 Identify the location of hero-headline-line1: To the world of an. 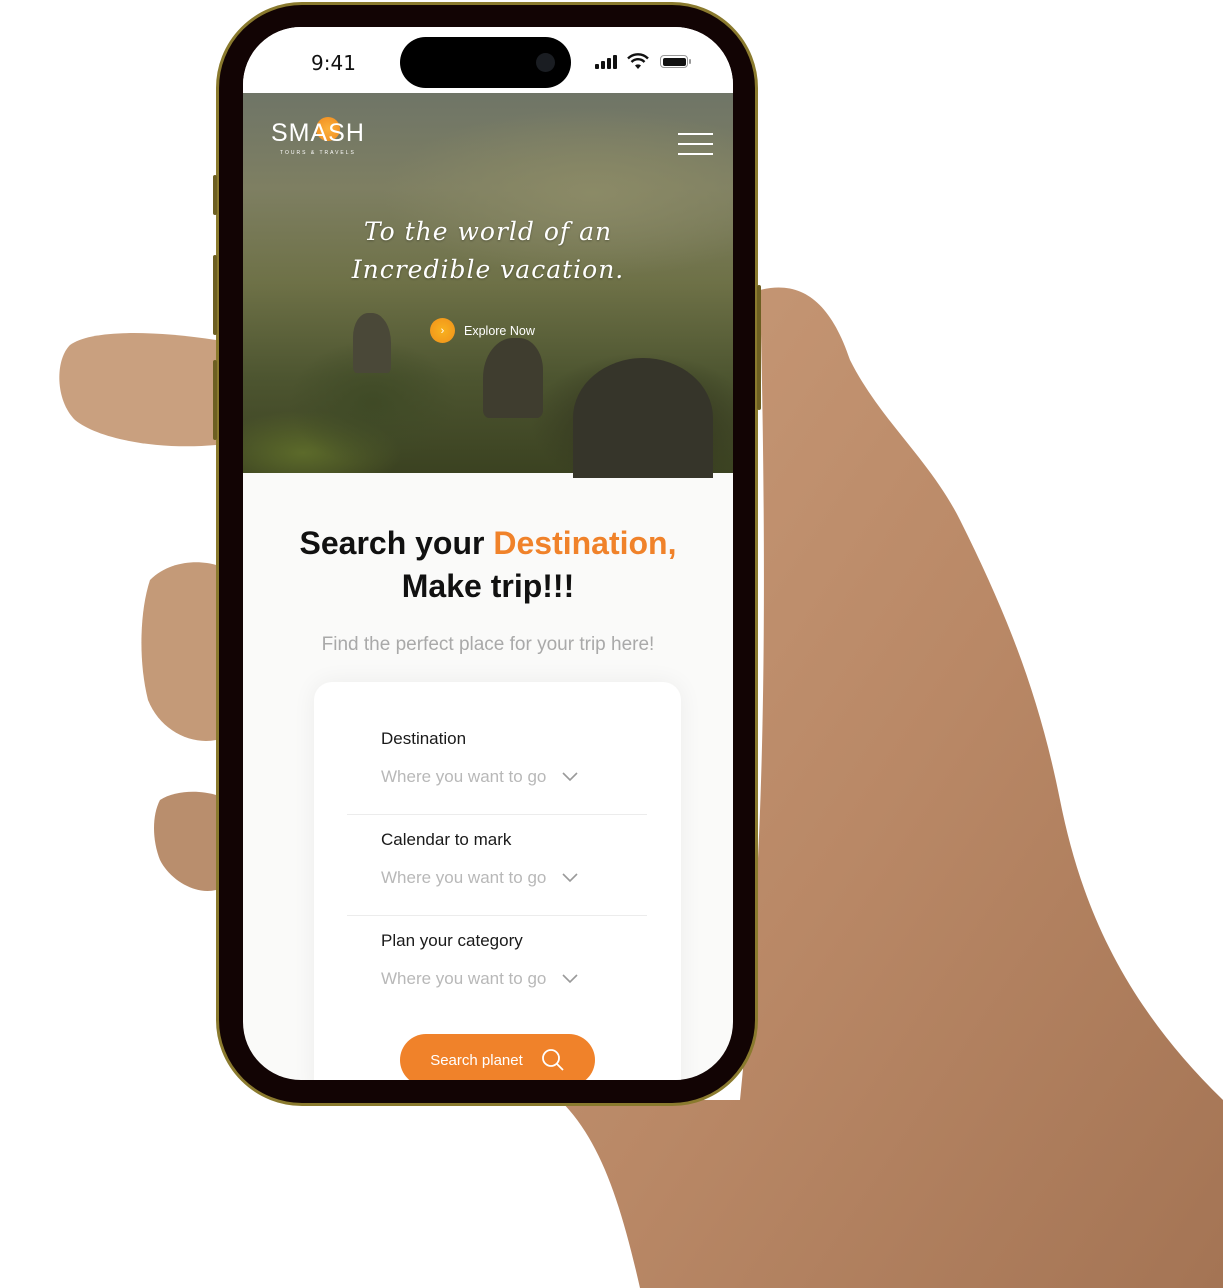
(488, 231).